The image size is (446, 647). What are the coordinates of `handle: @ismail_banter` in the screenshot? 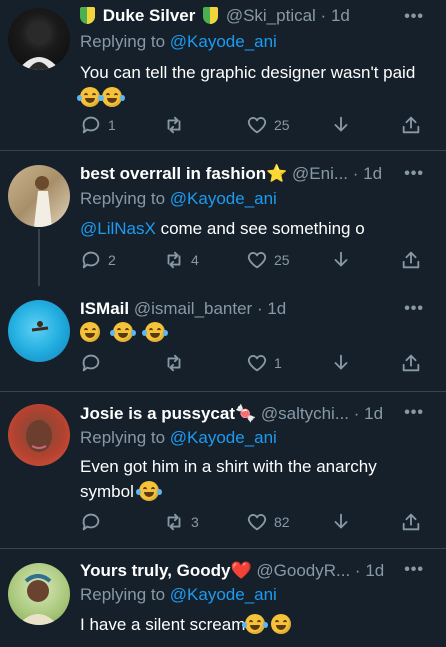 It's located at (193, 308).